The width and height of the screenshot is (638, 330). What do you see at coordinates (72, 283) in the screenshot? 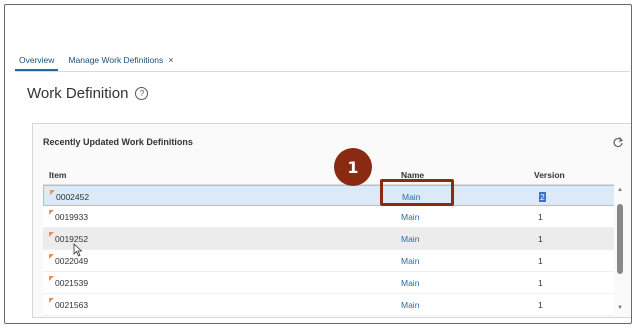
I see `item-number: 0021539` at bounding box center [72, 283].